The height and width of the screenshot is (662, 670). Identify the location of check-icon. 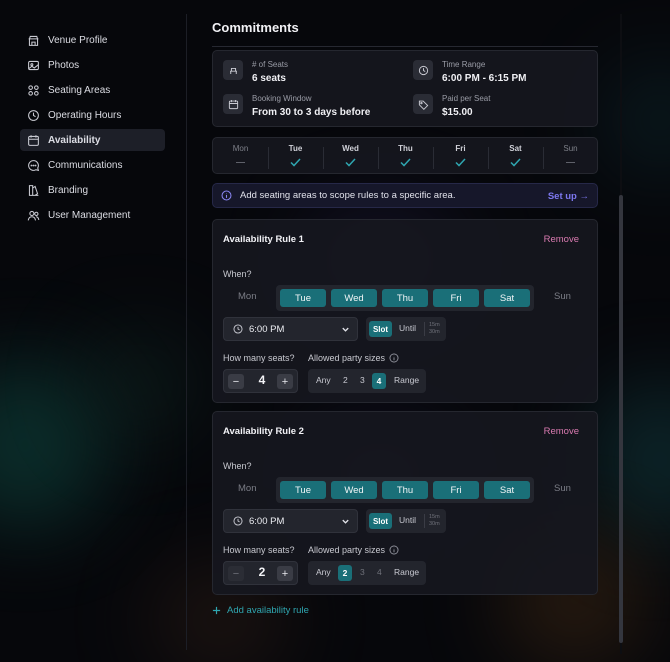
(405, 162).